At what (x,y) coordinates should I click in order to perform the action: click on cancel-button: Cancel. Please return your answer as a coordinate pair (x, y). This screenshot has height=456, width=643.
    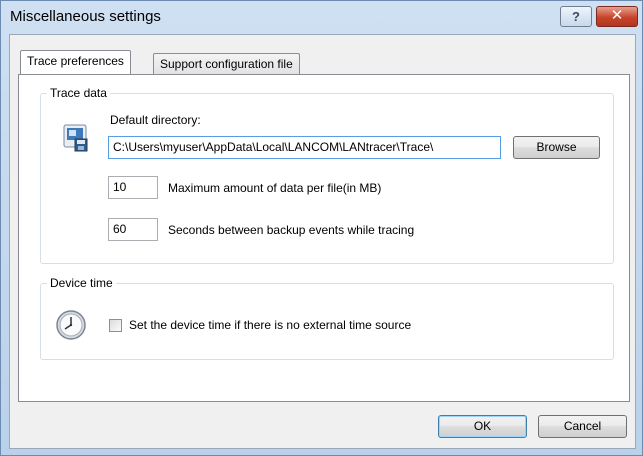
    Looking at the image, I should click on (582, 426).